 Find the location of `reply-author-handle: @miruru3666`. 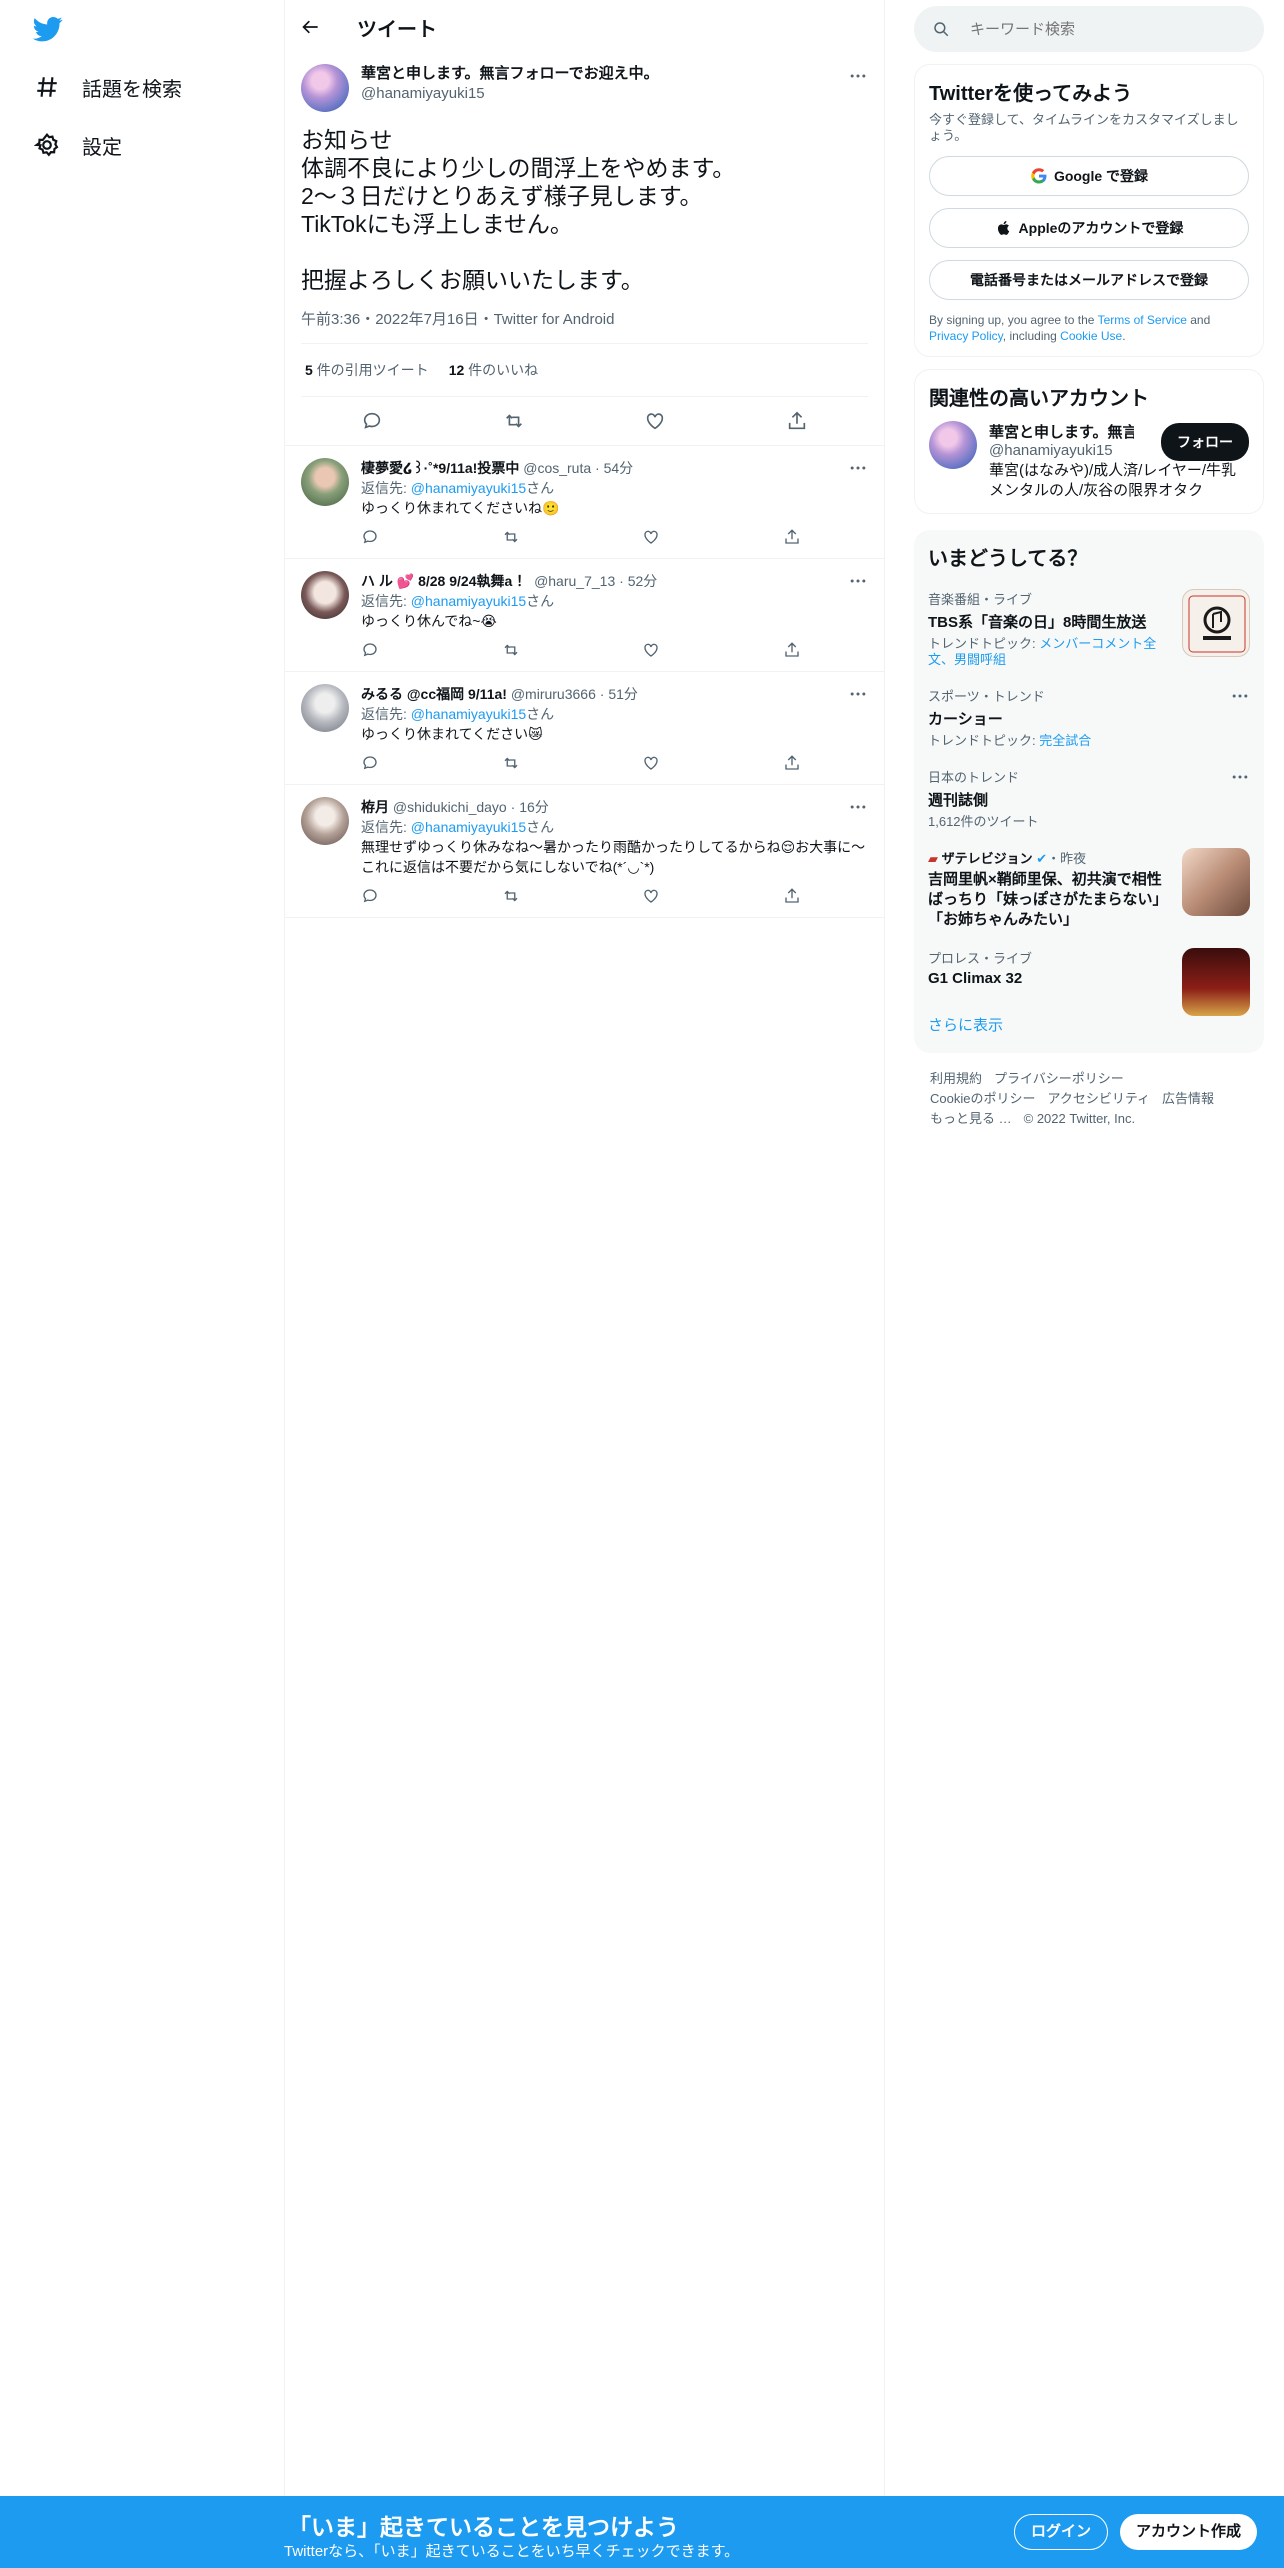

reply-author-handle: @miruru3666 is located at coordinates (553, 694).